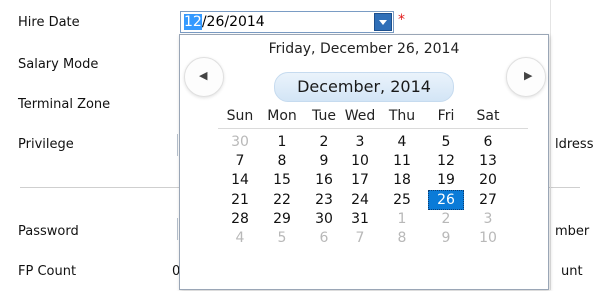 The height and width of the screenshot is (291, 603). What do you see at coordinates (488, 116) in the screenshot?
I see `weekday-header: Sat` at bounding box center [488, 116].